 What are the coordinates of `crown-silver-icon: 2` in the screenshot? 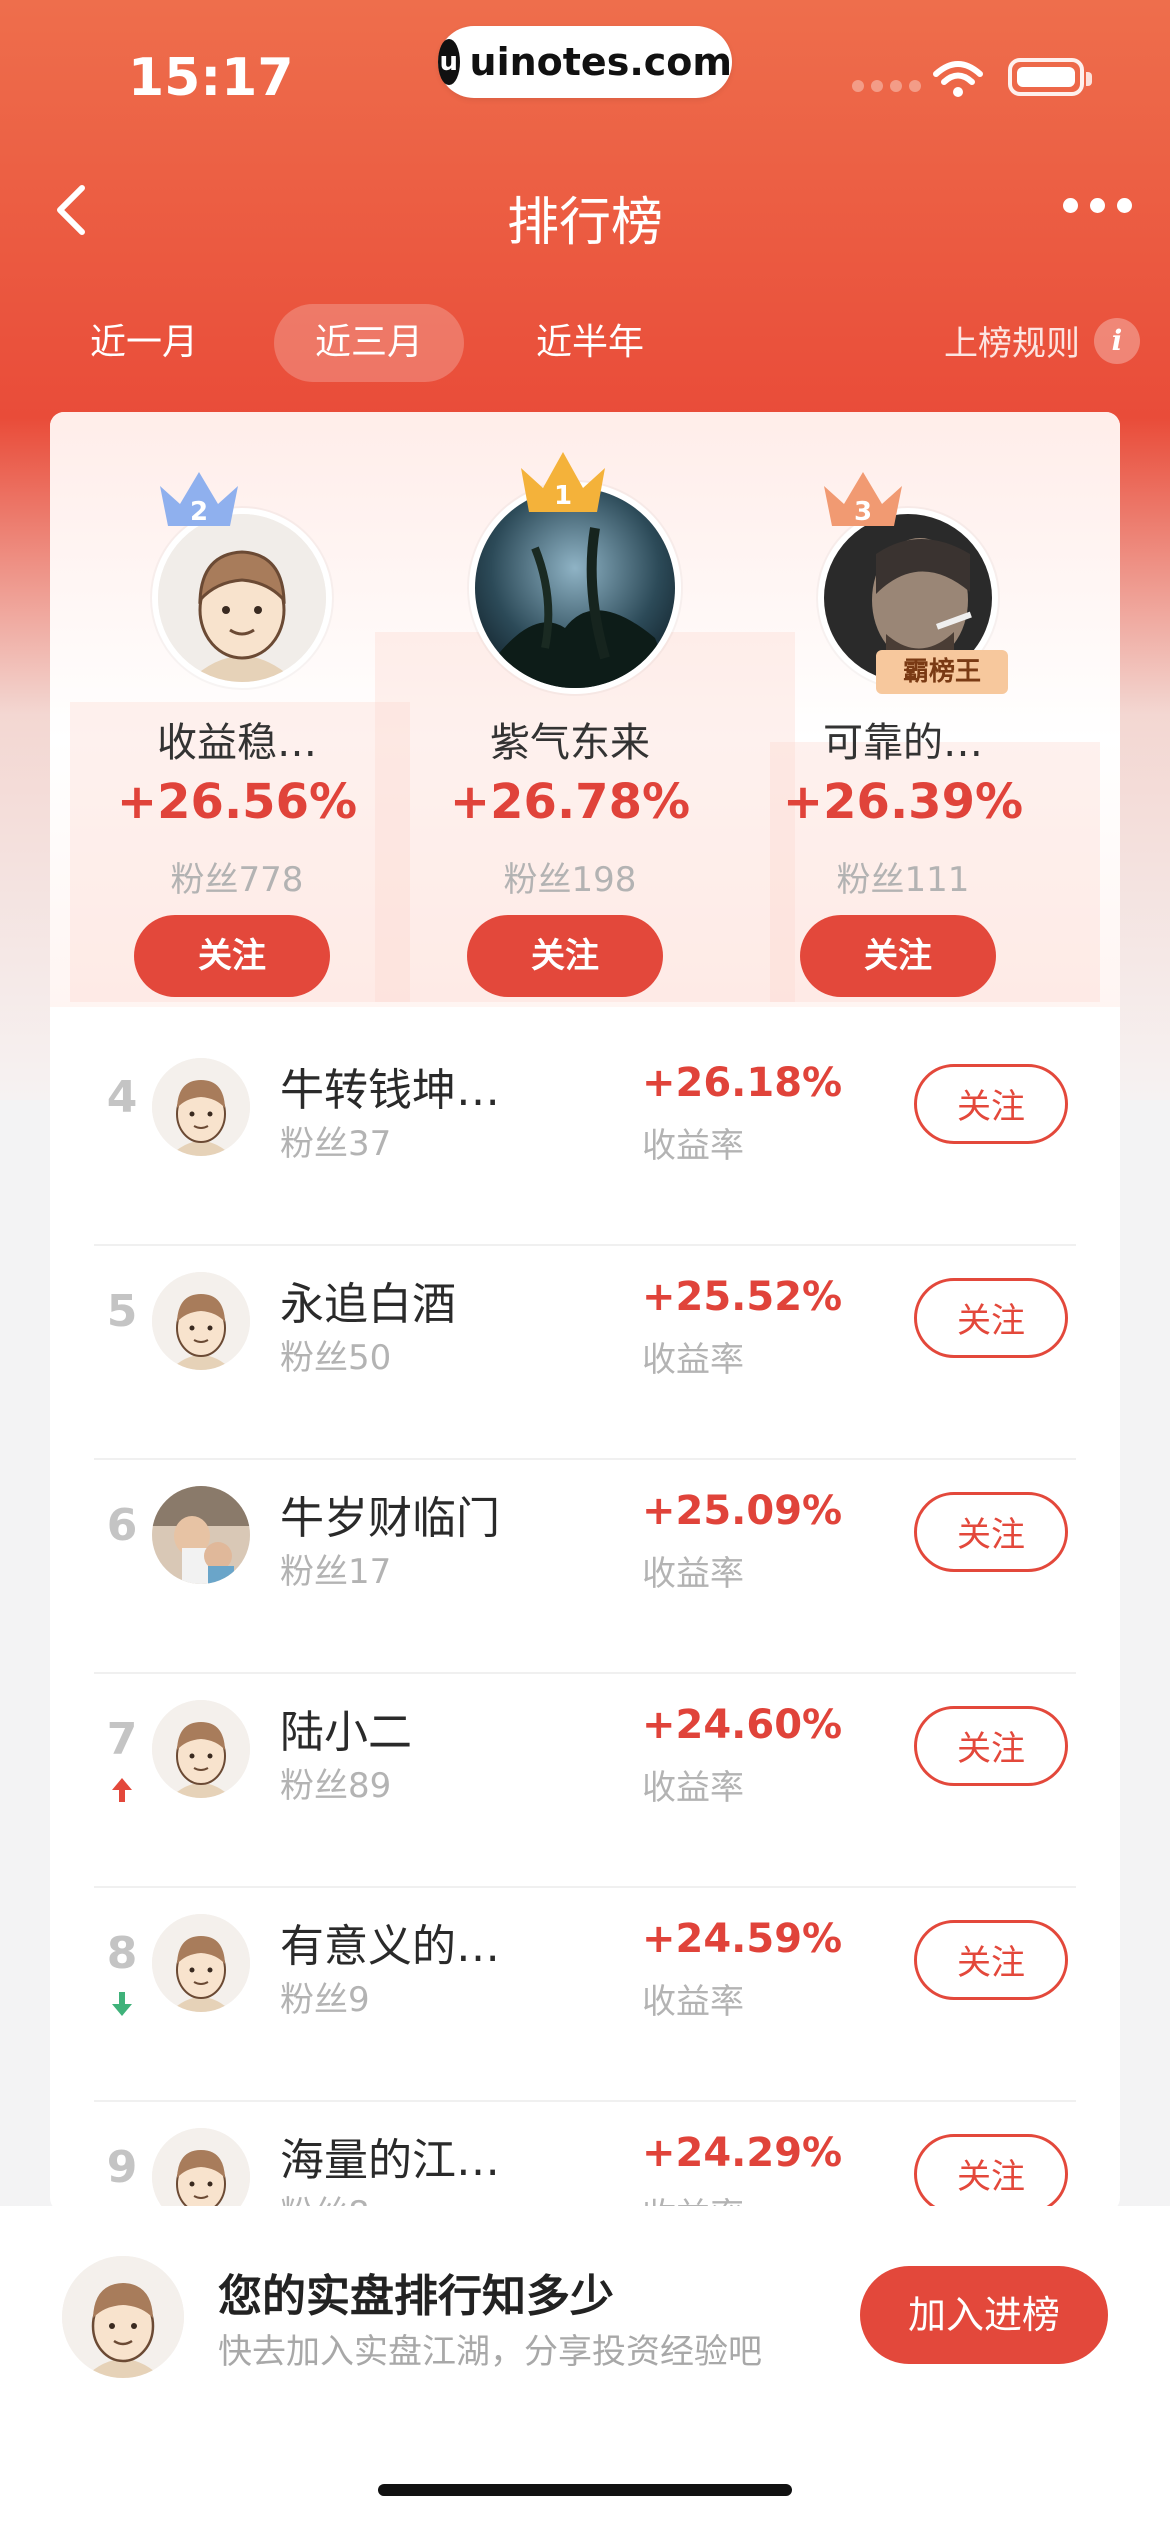 It's located at (199, 499).